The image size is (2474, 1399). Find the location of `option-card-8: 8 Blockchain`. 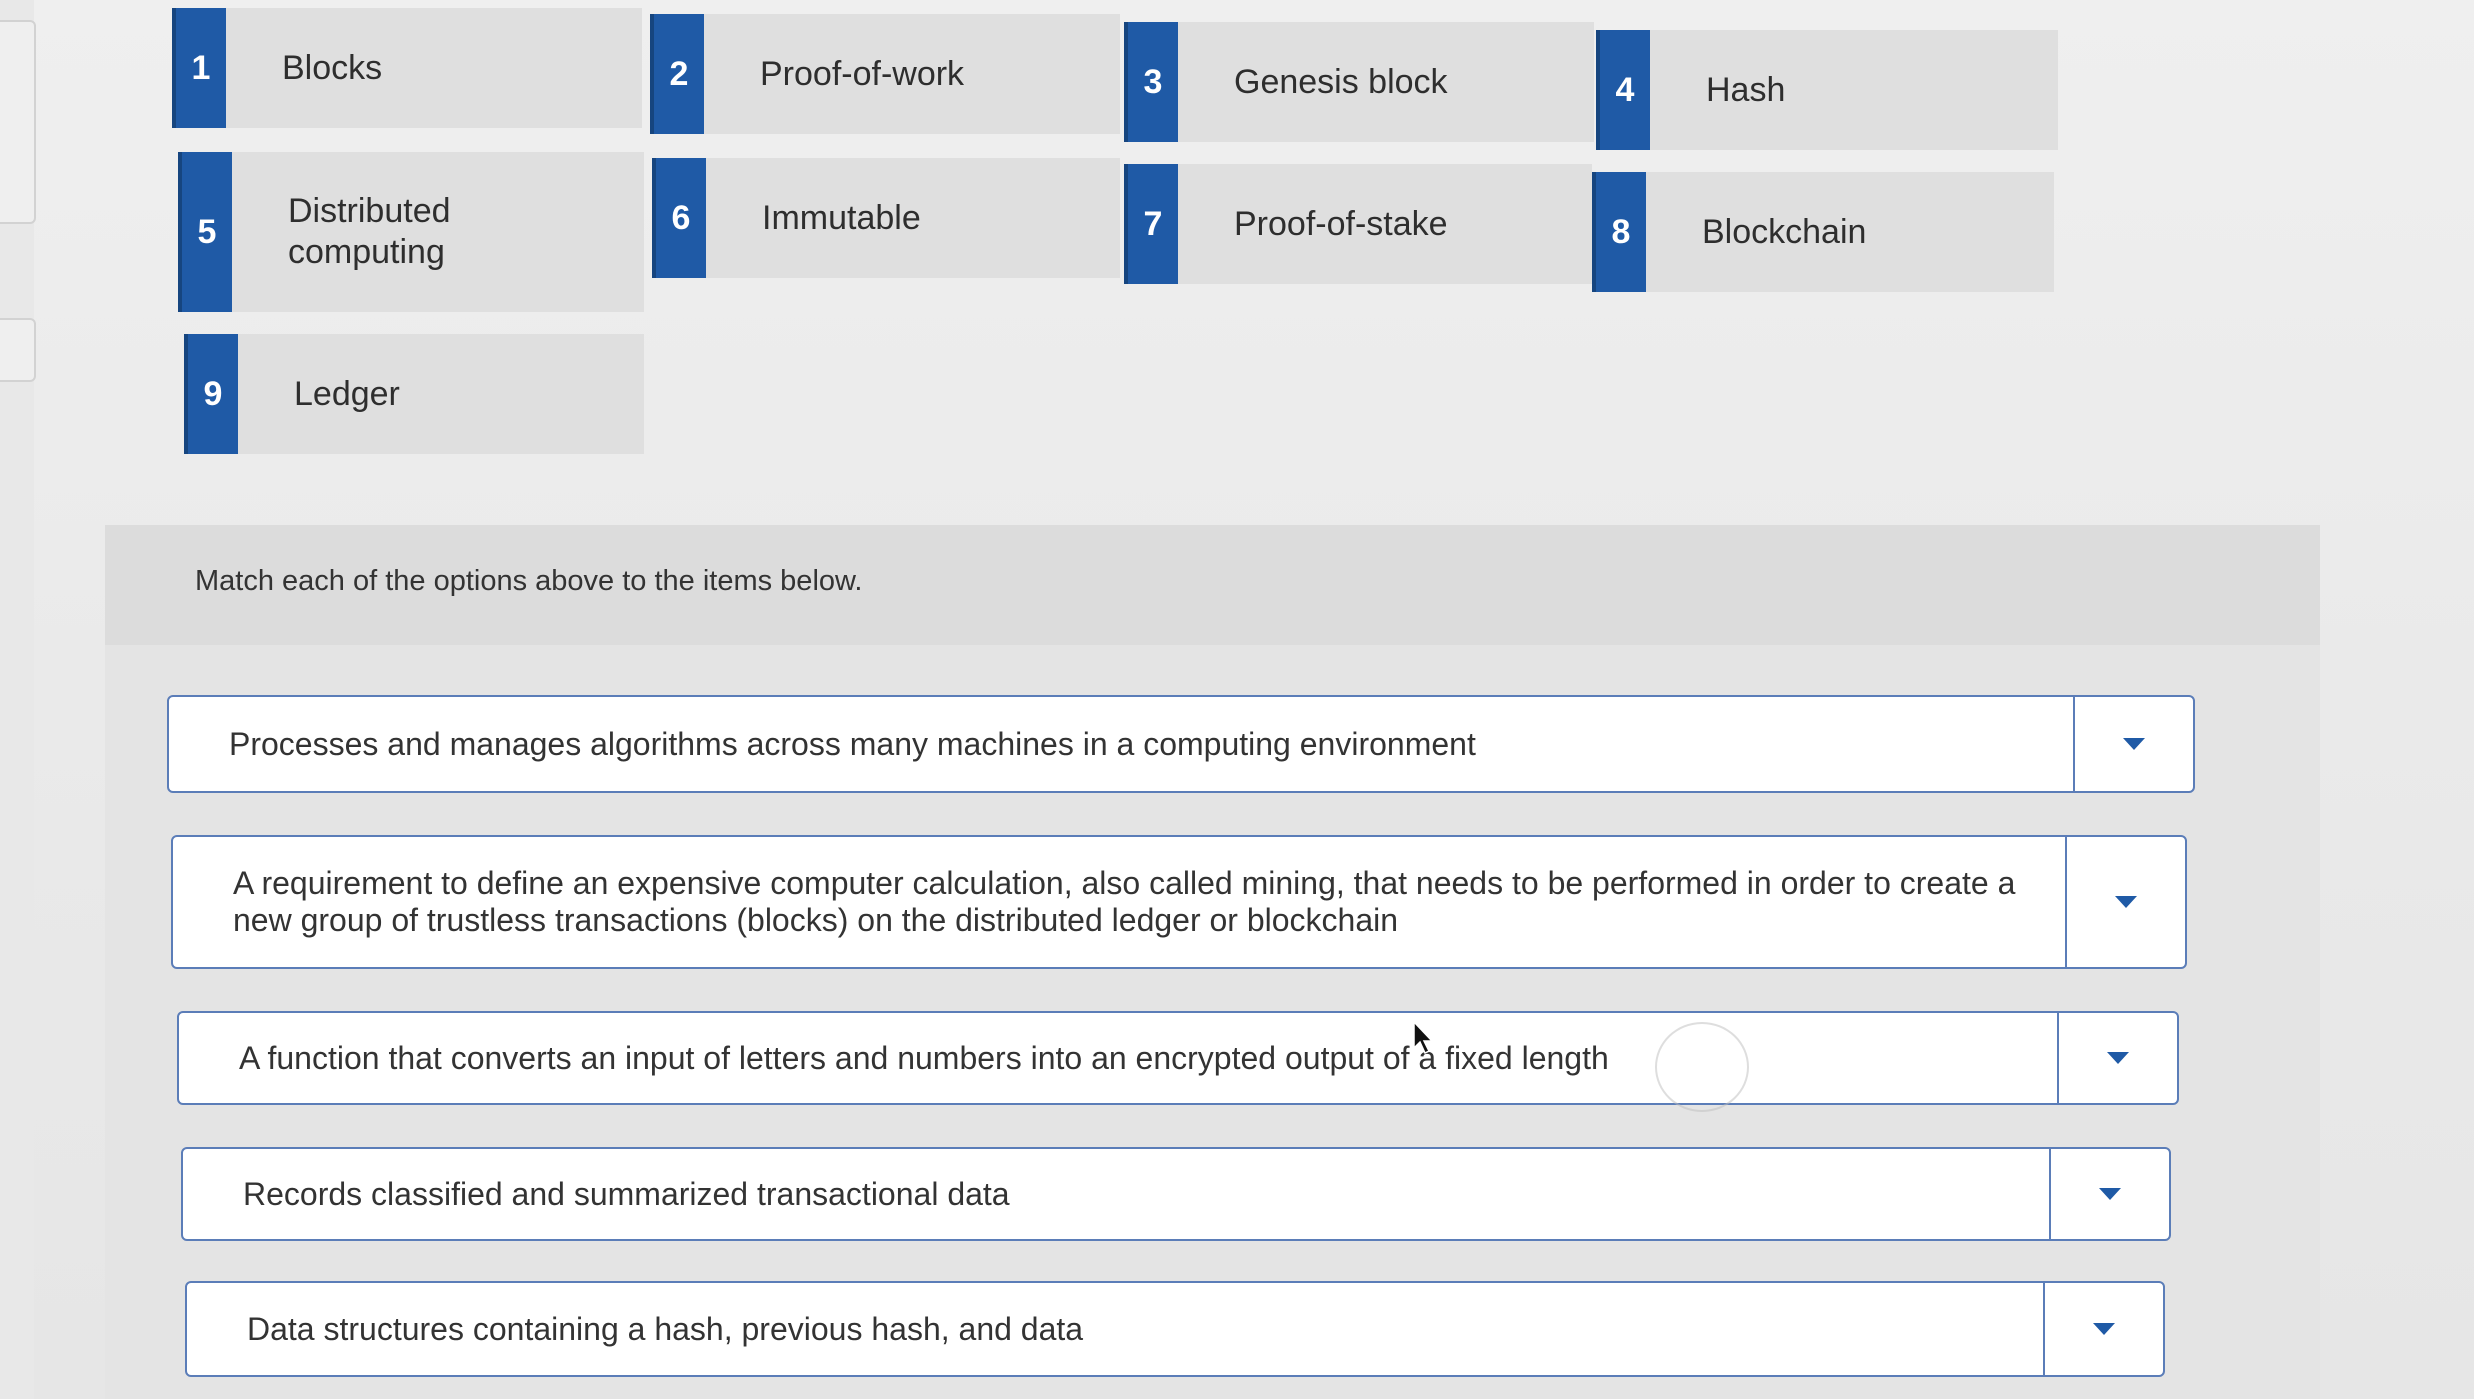

option-card-8: 8 Blockchain is located at coordinates (1823, 232).